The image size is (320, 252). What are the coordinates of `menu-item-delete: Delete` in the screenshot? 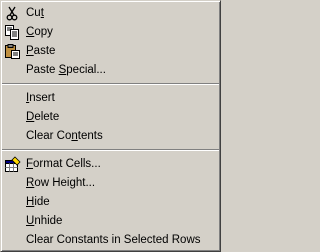 It's located at (110, 117).